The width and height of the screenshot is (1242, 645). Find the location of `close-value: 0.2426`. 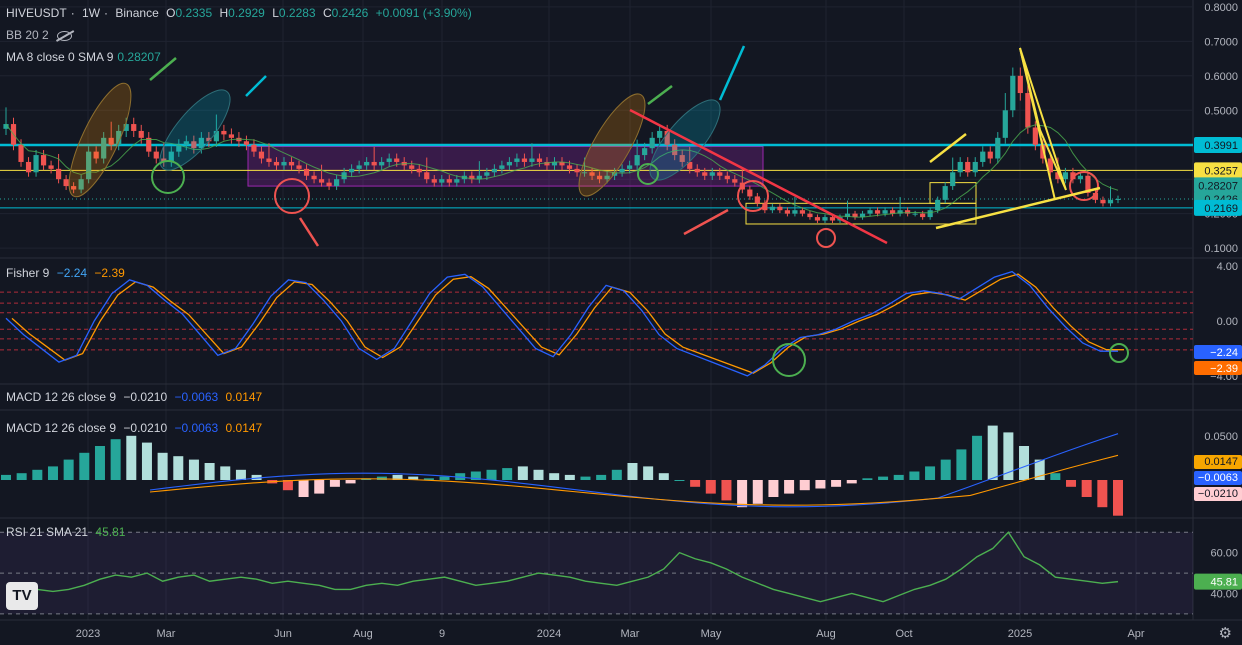

close-value: 0.2426 is located at coordinates (350, 13).